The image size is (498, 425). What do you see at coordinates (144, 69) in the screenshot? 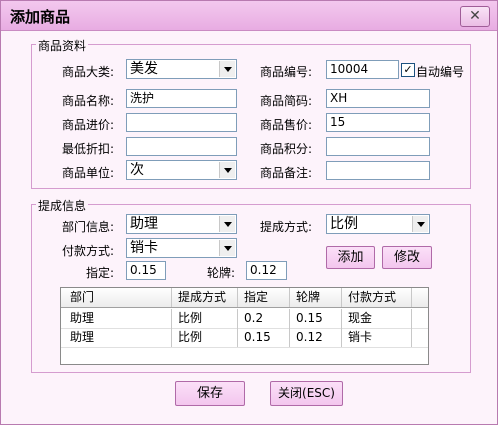
I see `category-value: 美发` at bounding box center [144, 69].